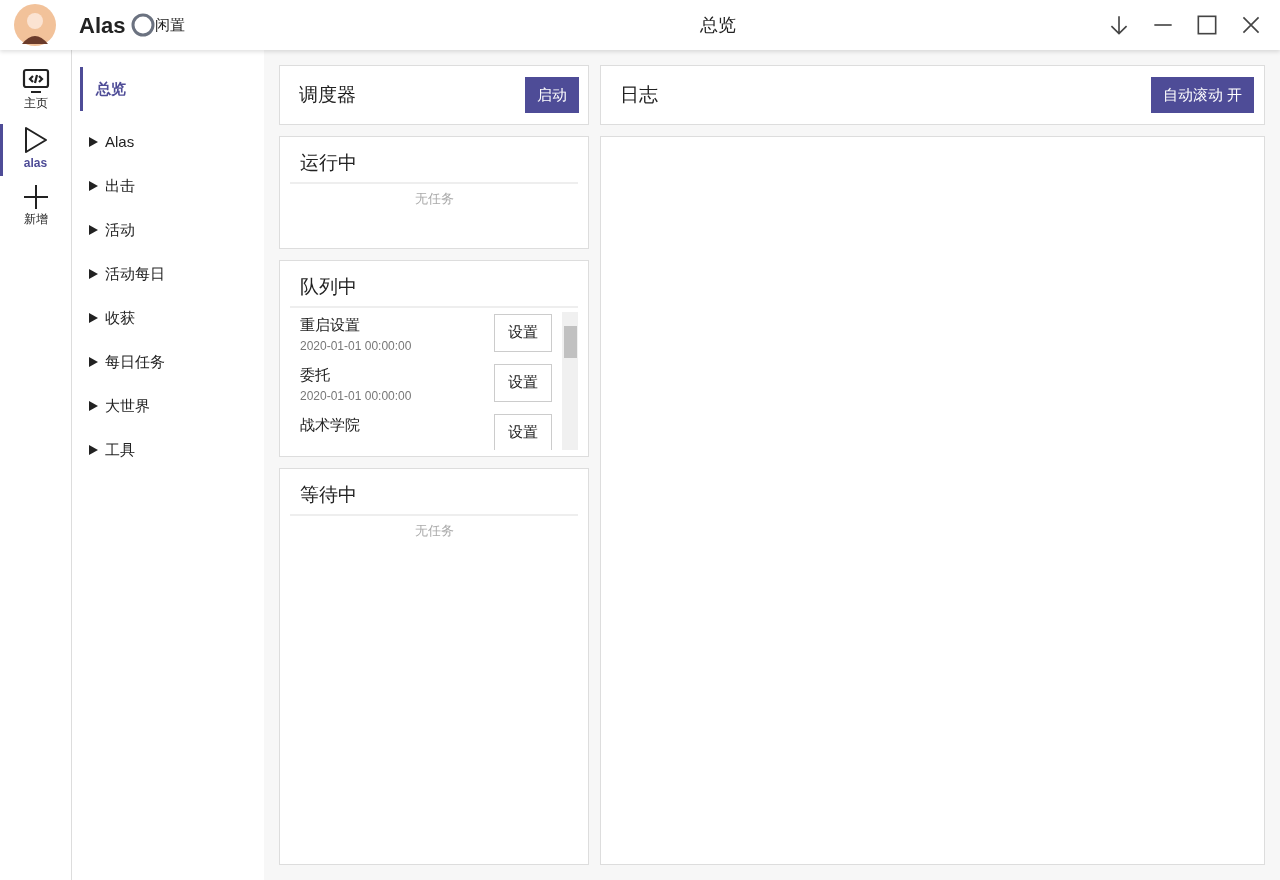 The height and width of the screenshot is (880, 1280). Describe the element at coordinates (172, 230) in the screenshot. I see `nav-group: 活动` at that location.